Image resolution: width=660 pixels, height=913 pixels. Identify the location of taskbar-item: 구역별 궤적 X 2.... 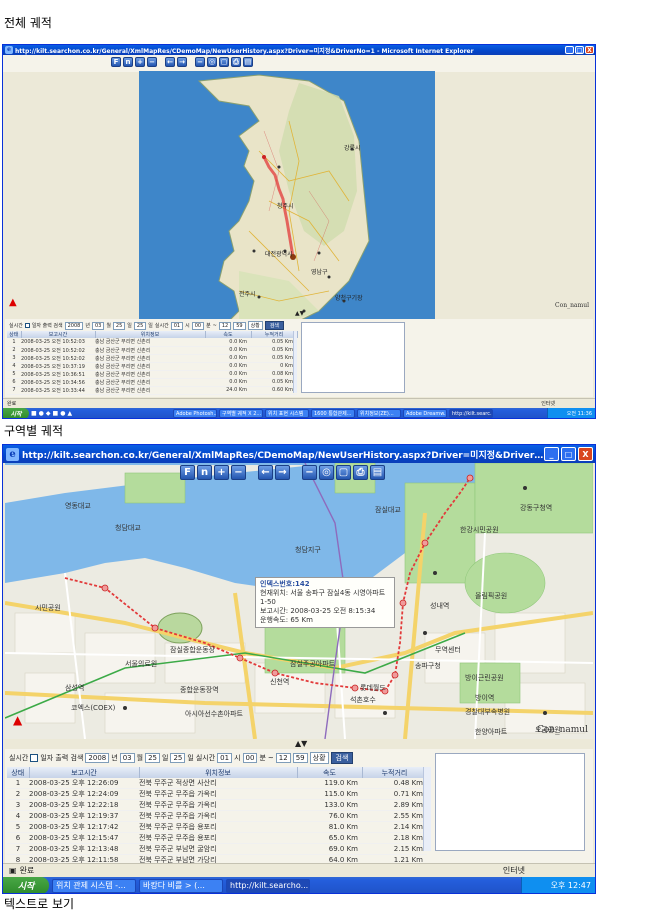
(241, 413).